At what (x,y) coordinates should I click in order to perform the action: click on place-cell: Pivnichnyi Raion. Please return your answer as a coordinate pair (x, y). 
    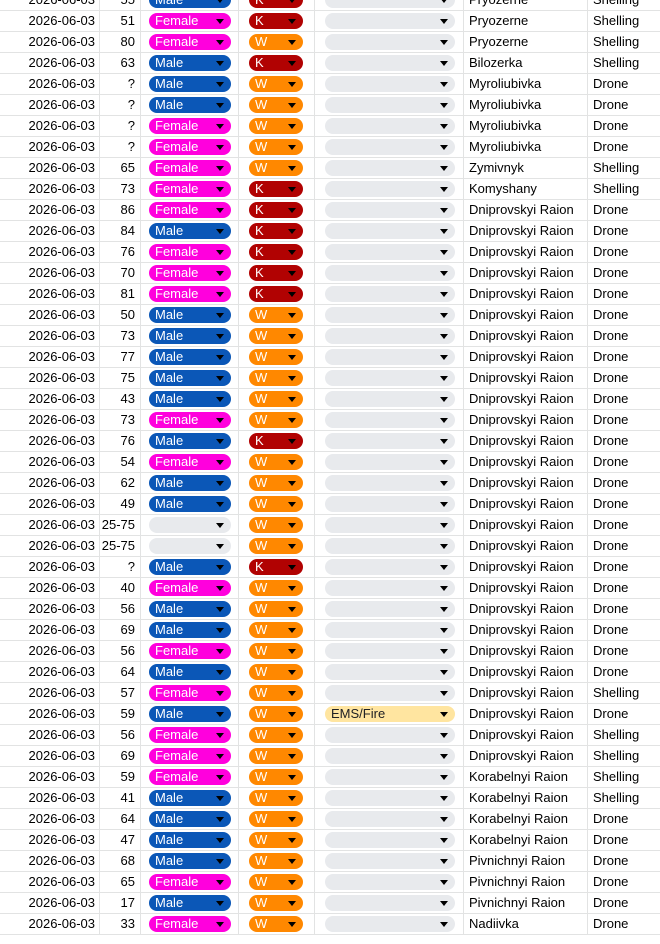
    Looking at the image, I should click on (526, 882).